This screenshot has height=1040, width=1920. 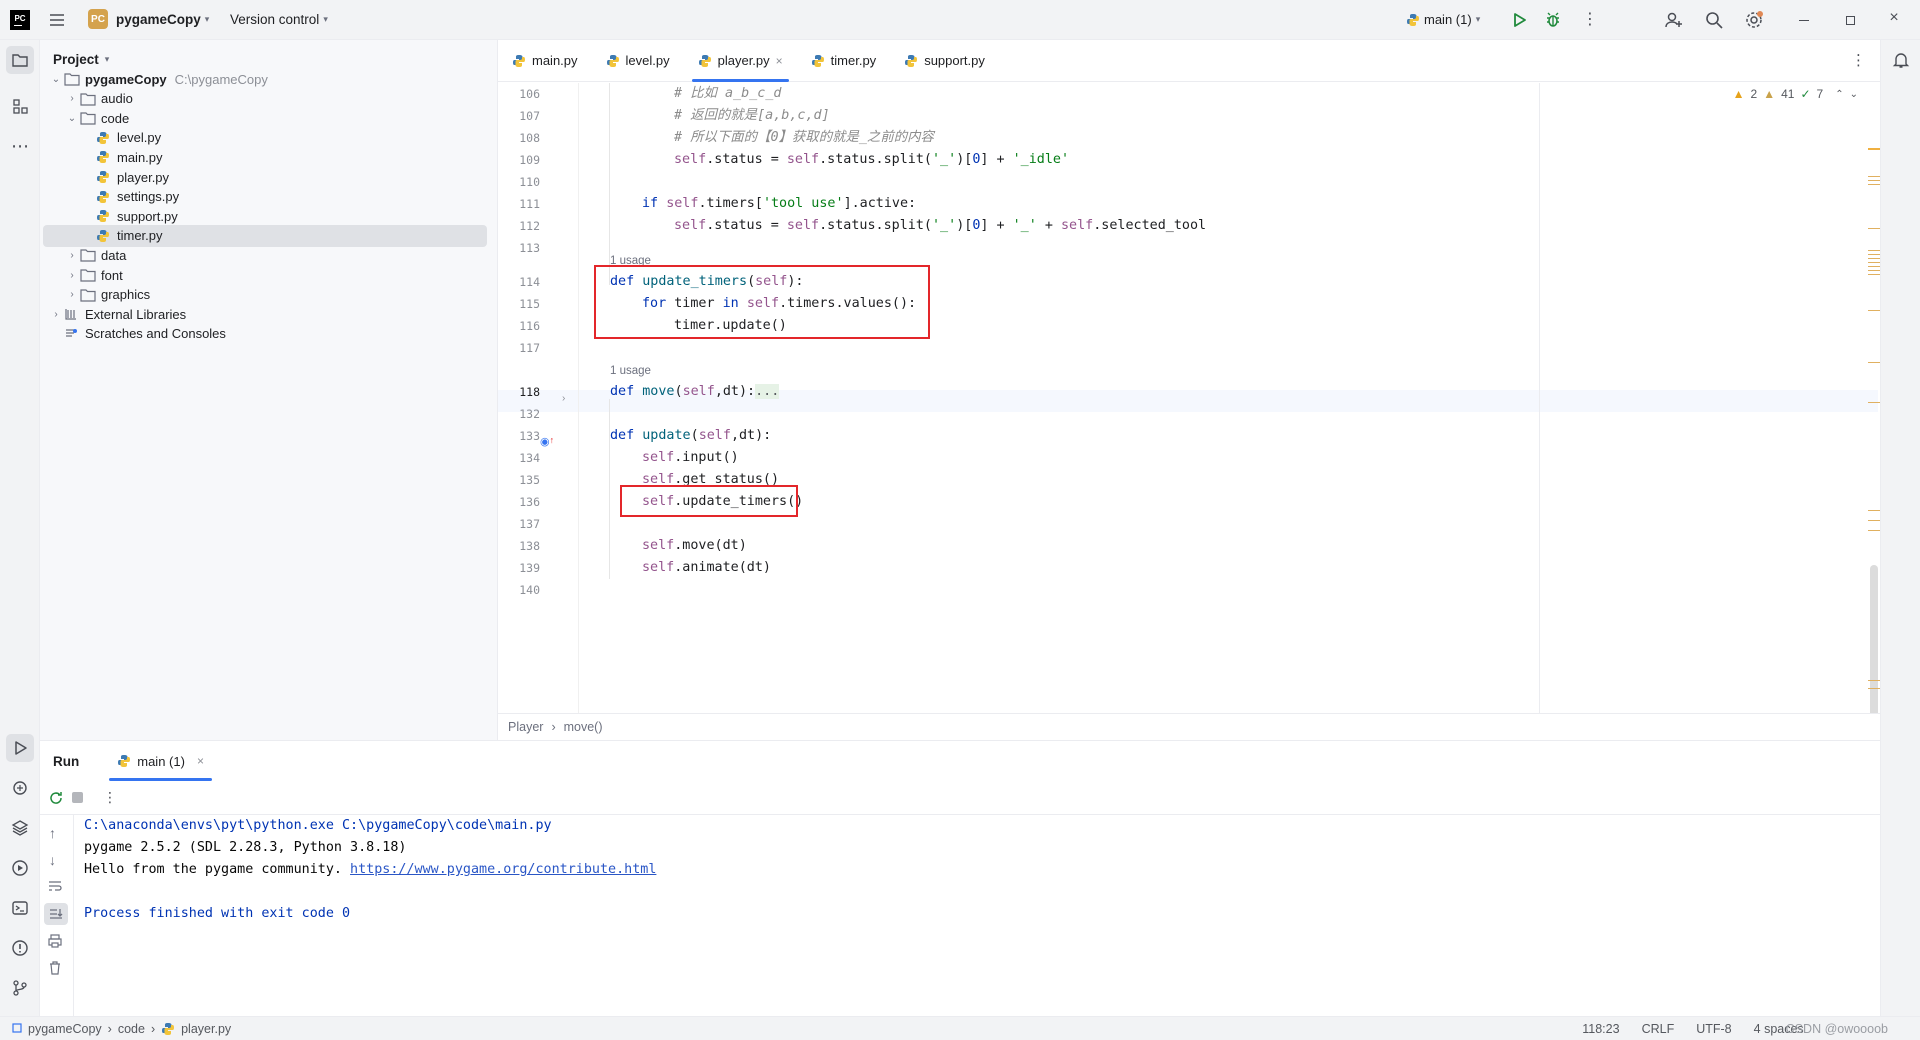 I want to click on soft-wrap-icon, so click(x=55, y=887).